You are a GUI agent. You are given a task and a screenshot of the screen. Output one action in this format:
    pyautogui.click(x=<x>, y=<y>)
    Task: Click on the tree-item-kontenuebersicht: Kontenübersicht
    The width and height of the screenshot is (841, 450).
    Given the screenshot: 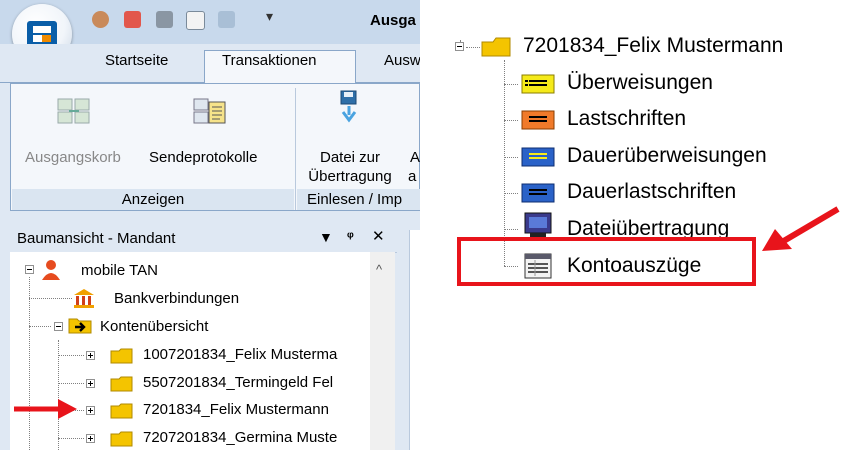 What is the action you would take?
    pyautogui.click(x=154, y=326)
    